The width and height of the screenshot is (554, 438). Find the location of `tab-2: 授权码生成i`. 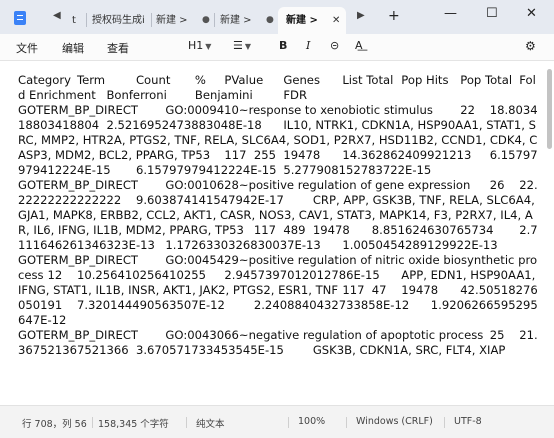

tab-2: 授权码生成i is located at coordinates (121, 20).